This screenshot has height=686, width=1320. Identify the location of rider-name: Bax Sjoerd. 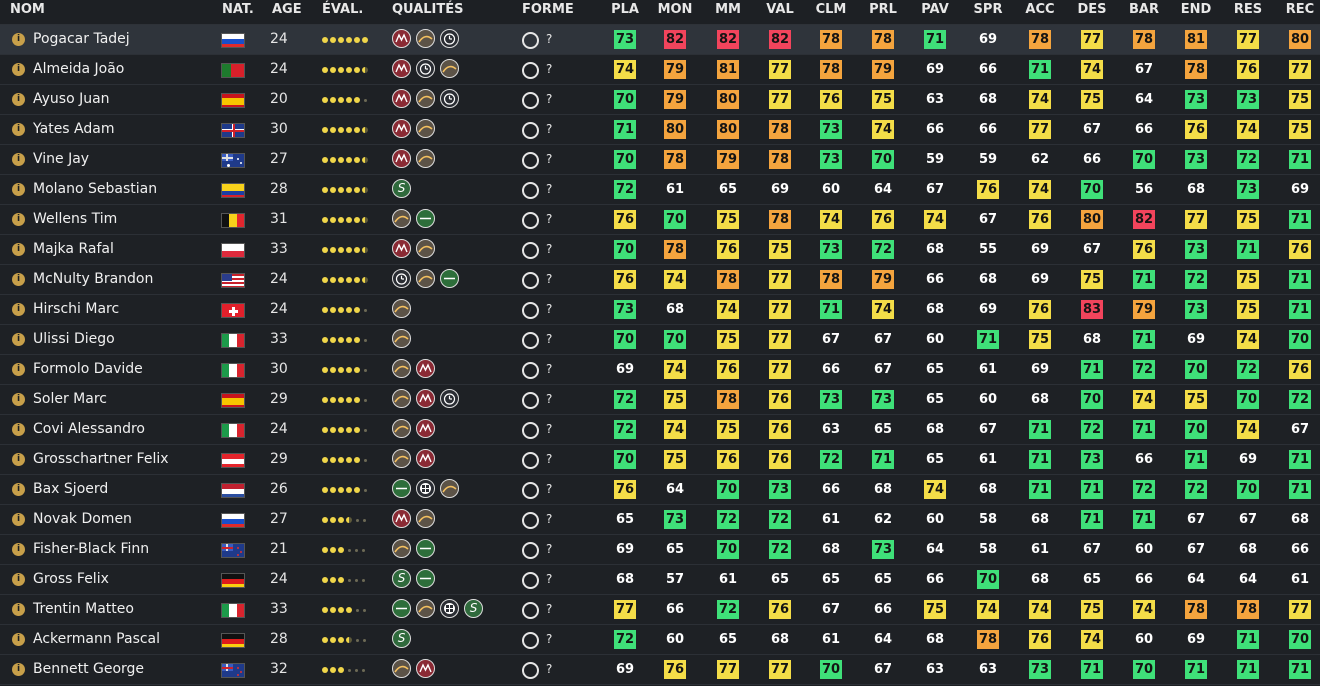
(70, 489).